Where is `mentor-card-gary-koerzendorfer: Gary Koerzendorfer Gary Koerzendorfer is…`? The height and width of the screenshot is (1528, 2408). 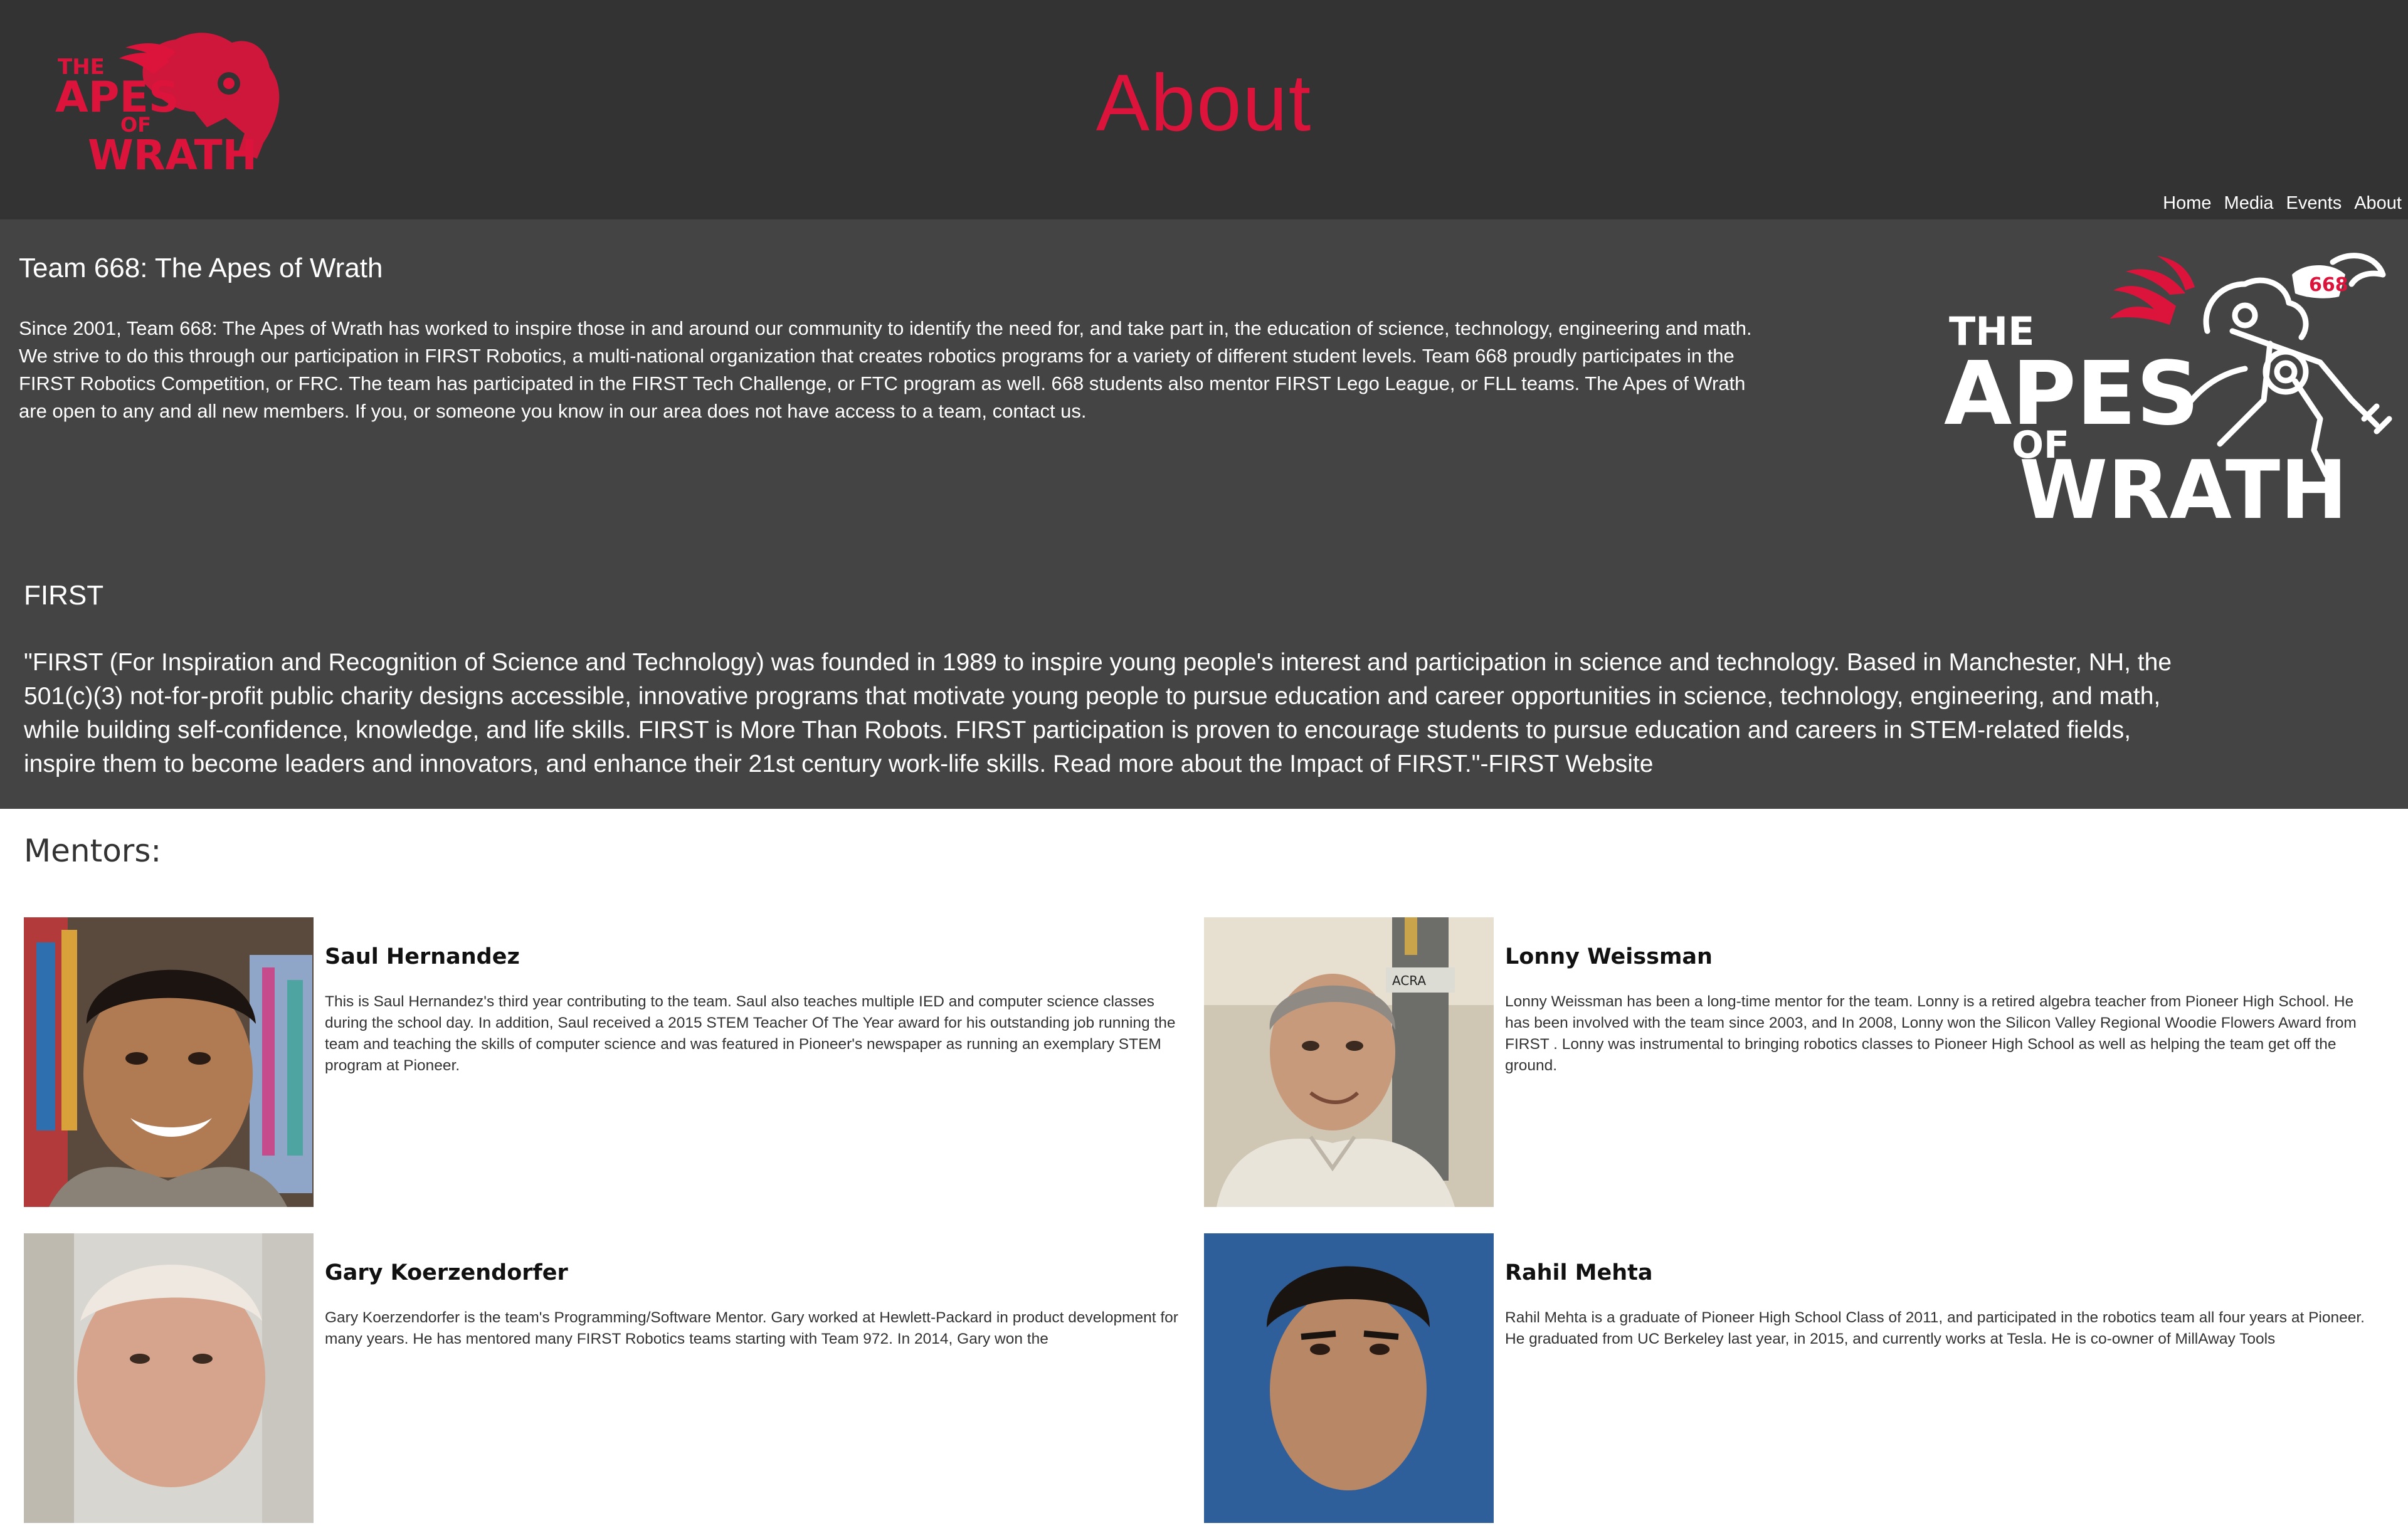 mentor-card-gary-koerzendorfer: Gary Koerzendorfer Gary Koerzendorfer is… is located at coordinates (607, 1380).